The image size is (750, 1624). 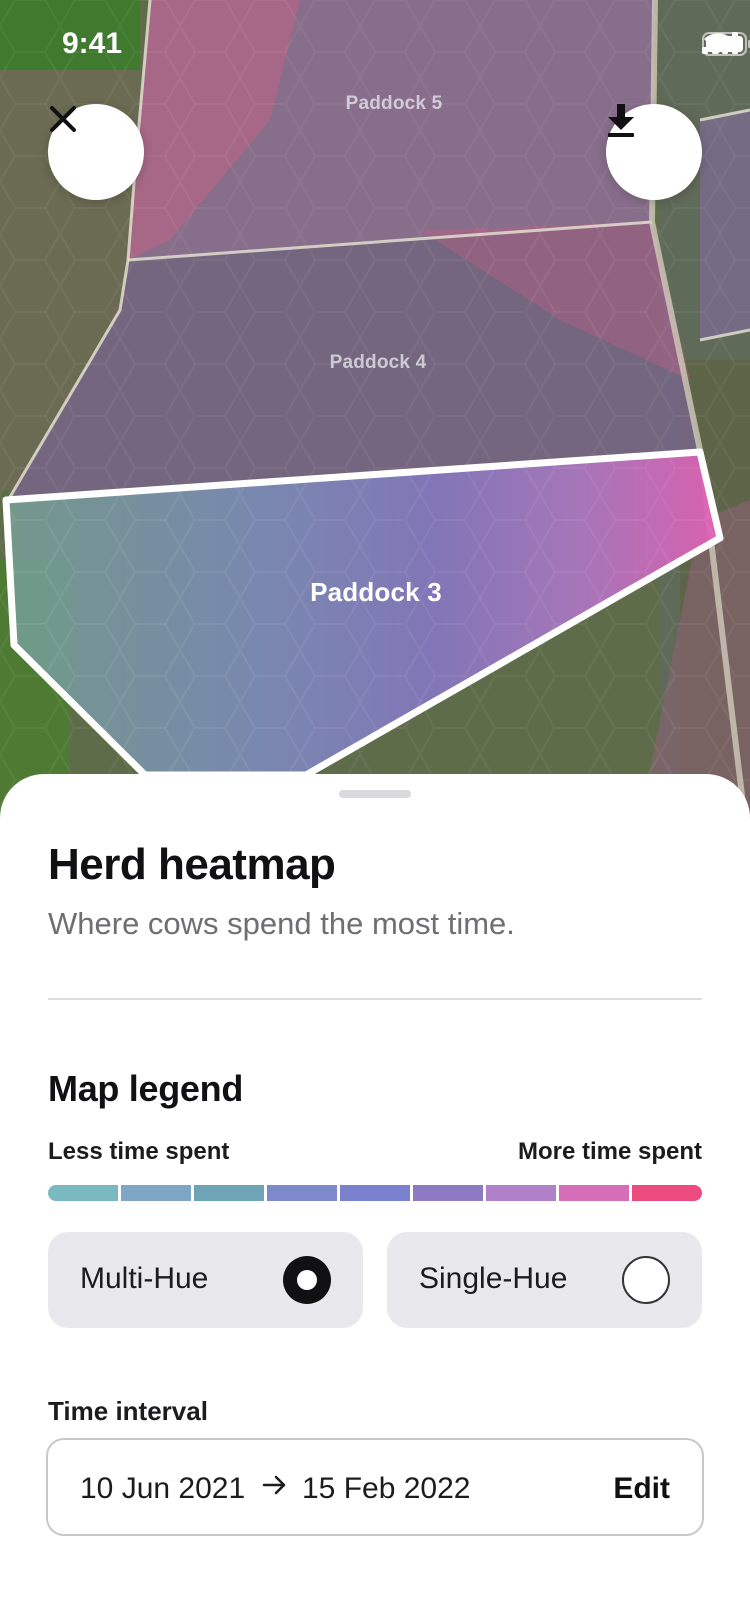 What do you see at coordinates (641, 1489) in the screenshot?
I see `edit-button: Edit` at bounding box center [641, 1489].